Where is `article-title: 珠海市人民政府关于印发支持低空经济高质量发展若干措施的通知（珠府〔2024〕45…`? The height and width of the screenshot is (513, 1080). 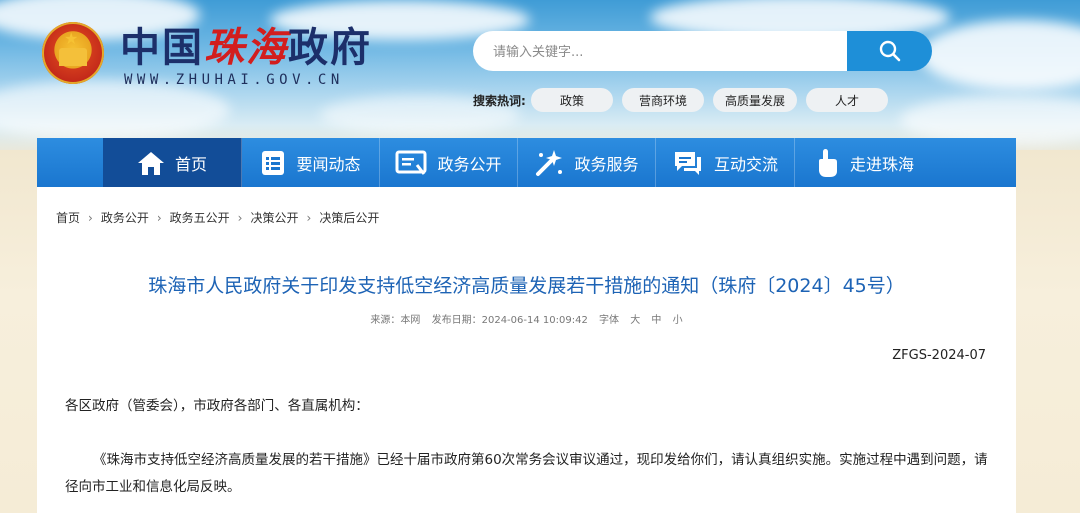
article-title: 珠海市人民政府关于印发支持低空经济高质量发展若干措施的通知（珠府〔2024〕45… is located at coordinates (526, 286).